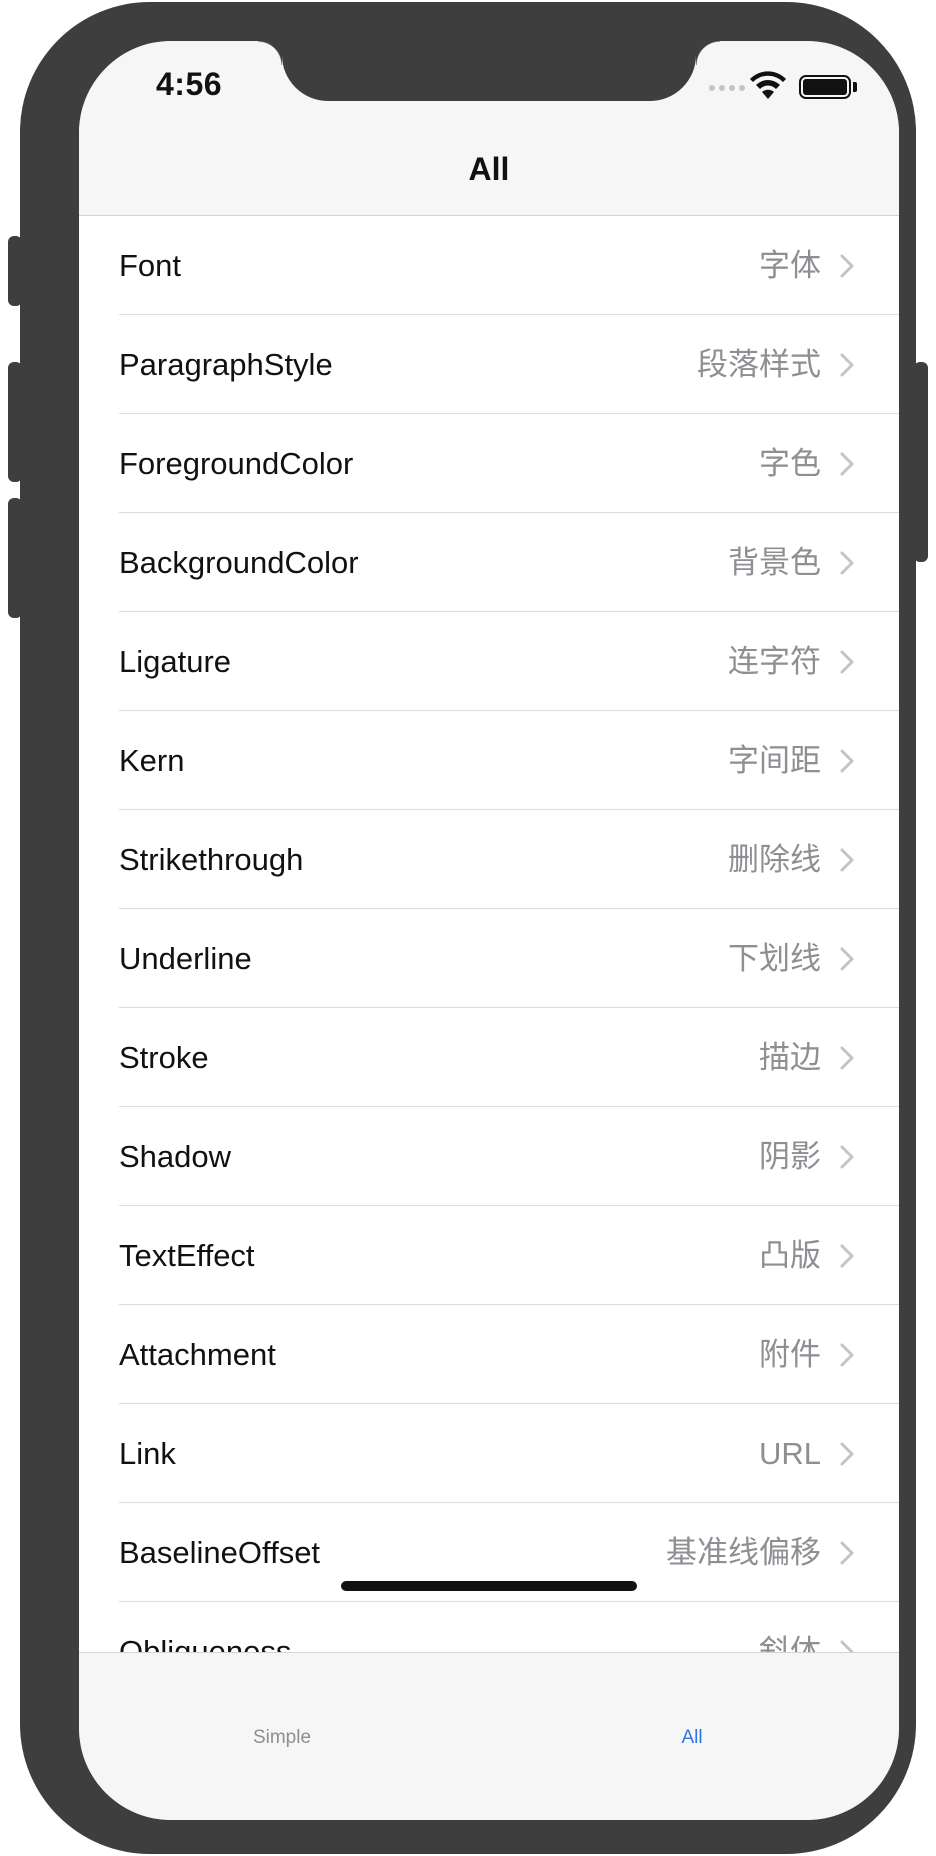 The width and height of the screenshot is (936, 1856). Describe the element at coordinates (489, 1354) in the screenshot. I see `list-item: Attachment 附件` at that location.